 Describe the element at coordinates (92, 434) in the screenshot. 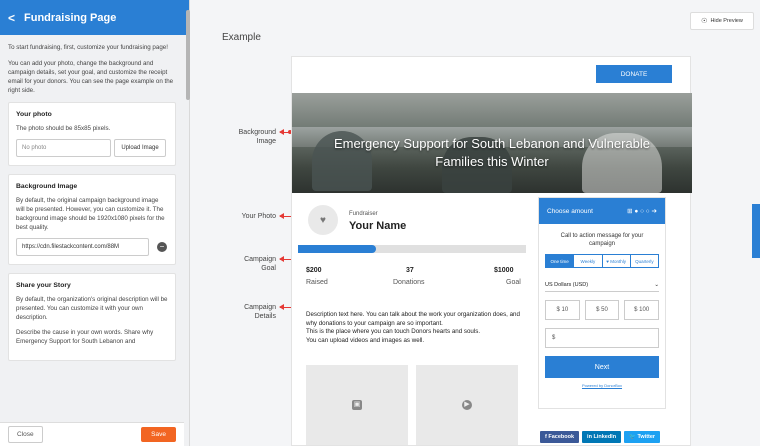

I see `sidebar-footer: Close Save` at that location.